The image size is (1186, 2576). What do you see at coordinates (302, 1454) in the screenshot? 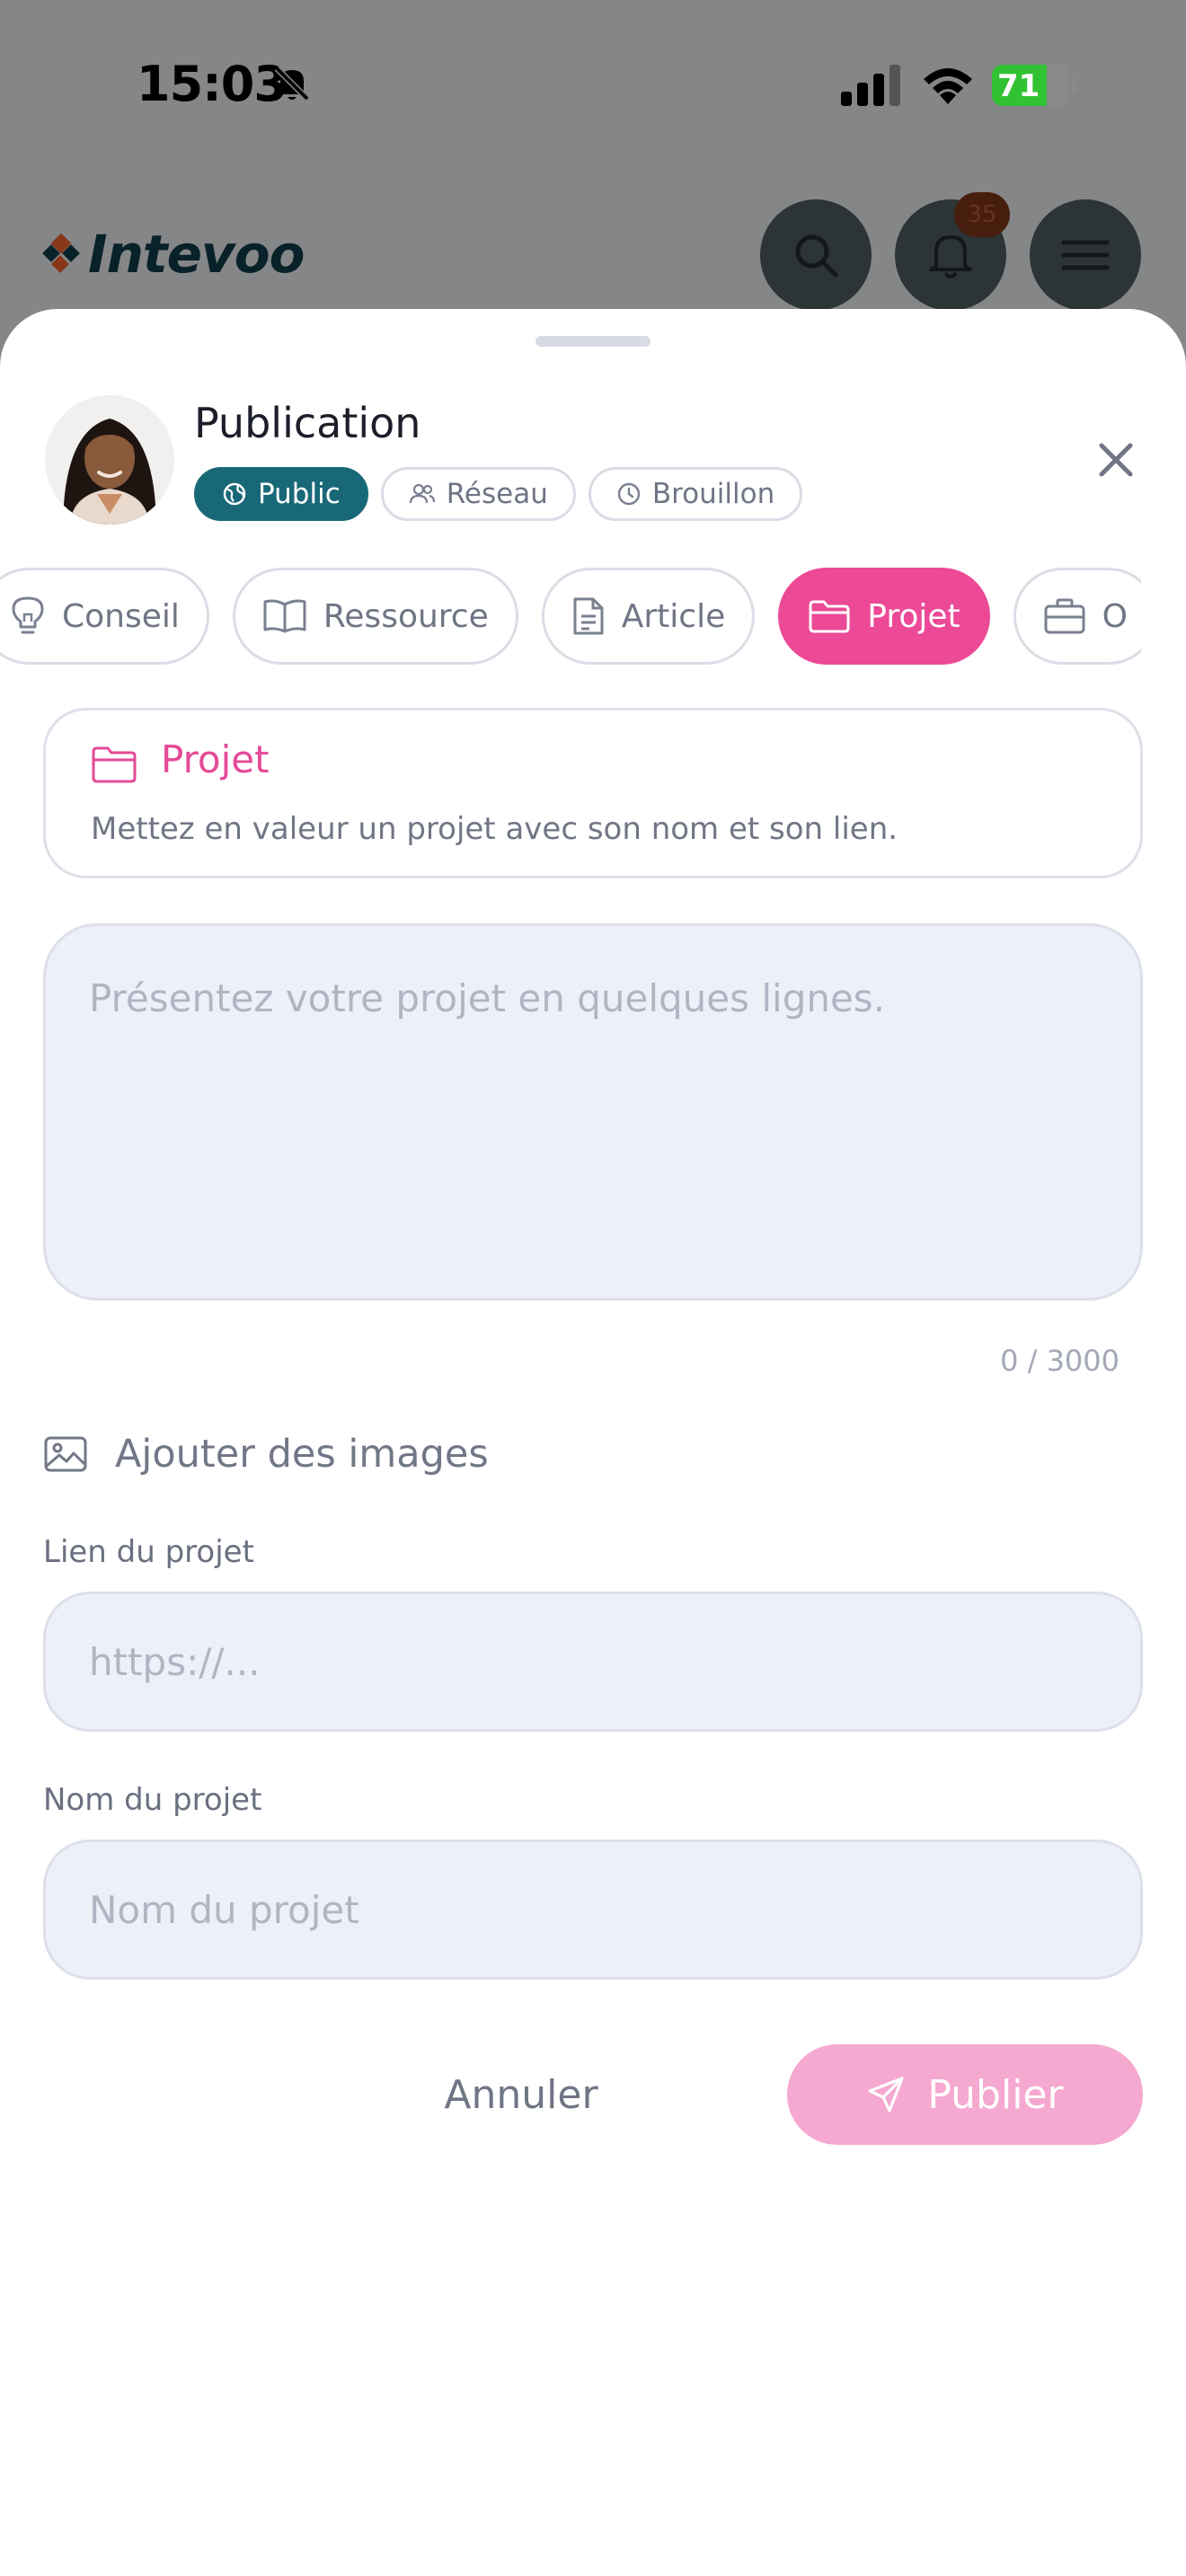
I see `add-images-label: Ajouter des images` at bounding box center [302, 1454].